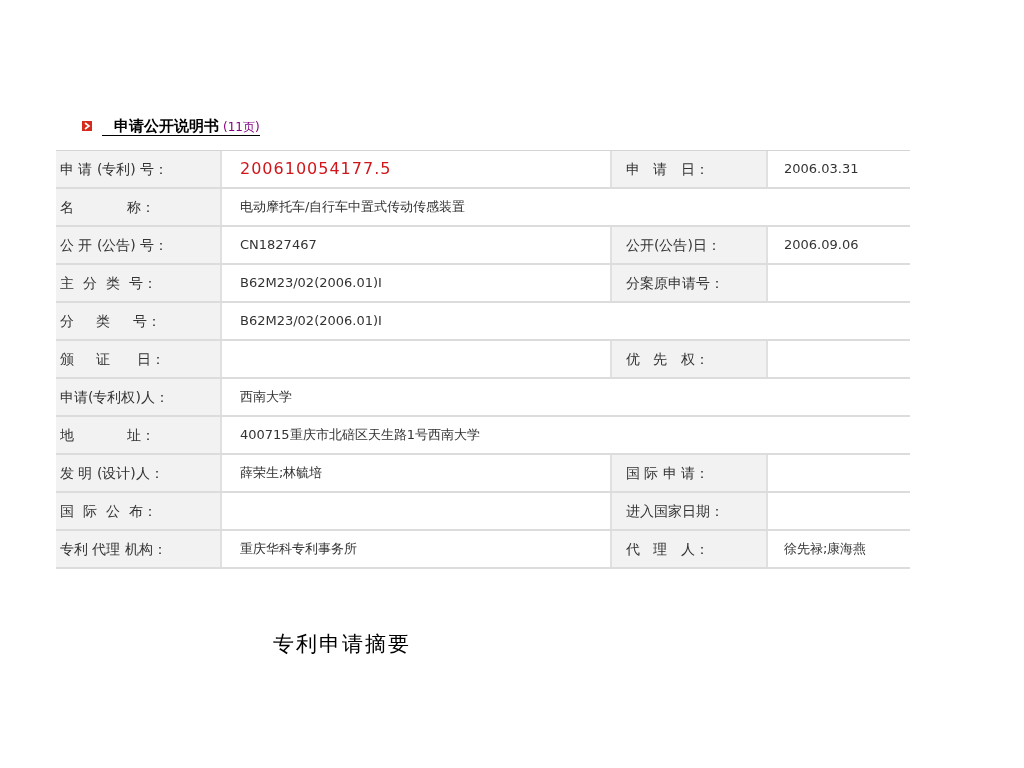  Describe the element at coordinates (667, 359) in the screenshot. I see `field-label: 优 先 权：` at that location.